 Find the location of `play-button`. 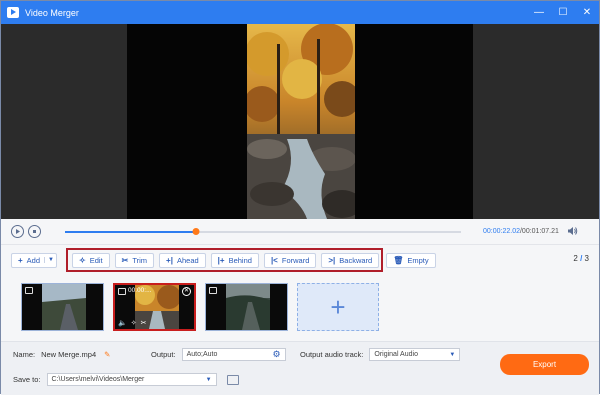

play-button is located at coordinates (17, 231).